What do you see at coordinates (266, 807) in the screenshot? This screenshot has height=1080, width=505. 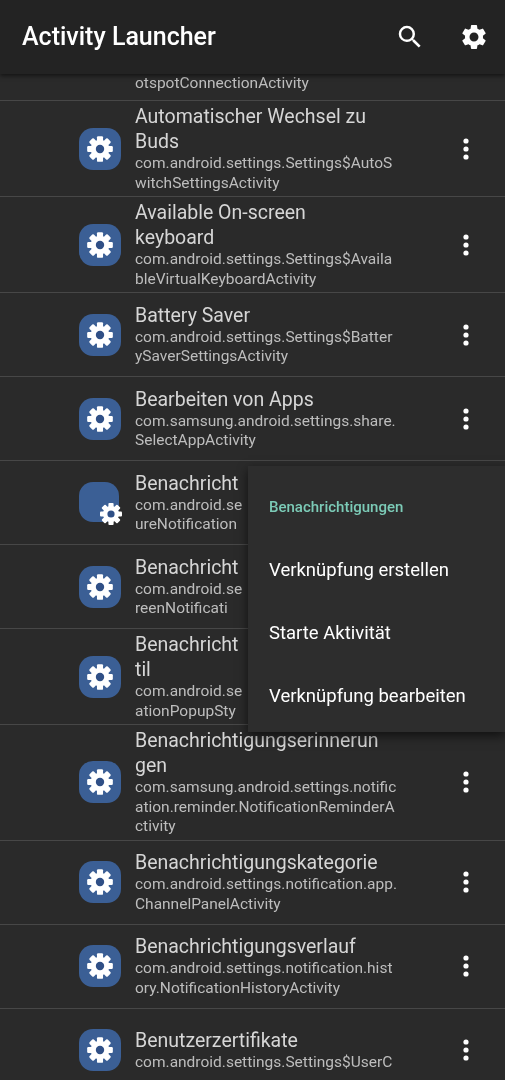 I see `package-name: com.samsung.android.settings.notific ation.reminder.NotificationReminderA ctivity` at bounding box center [266, 807].